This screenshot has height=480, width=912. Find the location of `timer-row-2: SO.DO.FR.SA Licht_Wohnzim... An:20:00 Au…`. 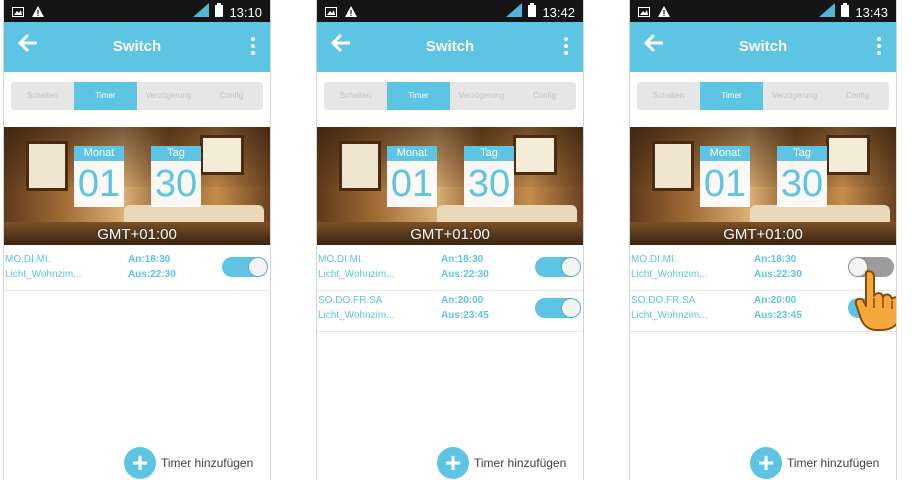

timer-row-2: SO.DO.FR.SA Licht_Wohnzim... An:20:00 Au… is located at coordinates (450, 311).